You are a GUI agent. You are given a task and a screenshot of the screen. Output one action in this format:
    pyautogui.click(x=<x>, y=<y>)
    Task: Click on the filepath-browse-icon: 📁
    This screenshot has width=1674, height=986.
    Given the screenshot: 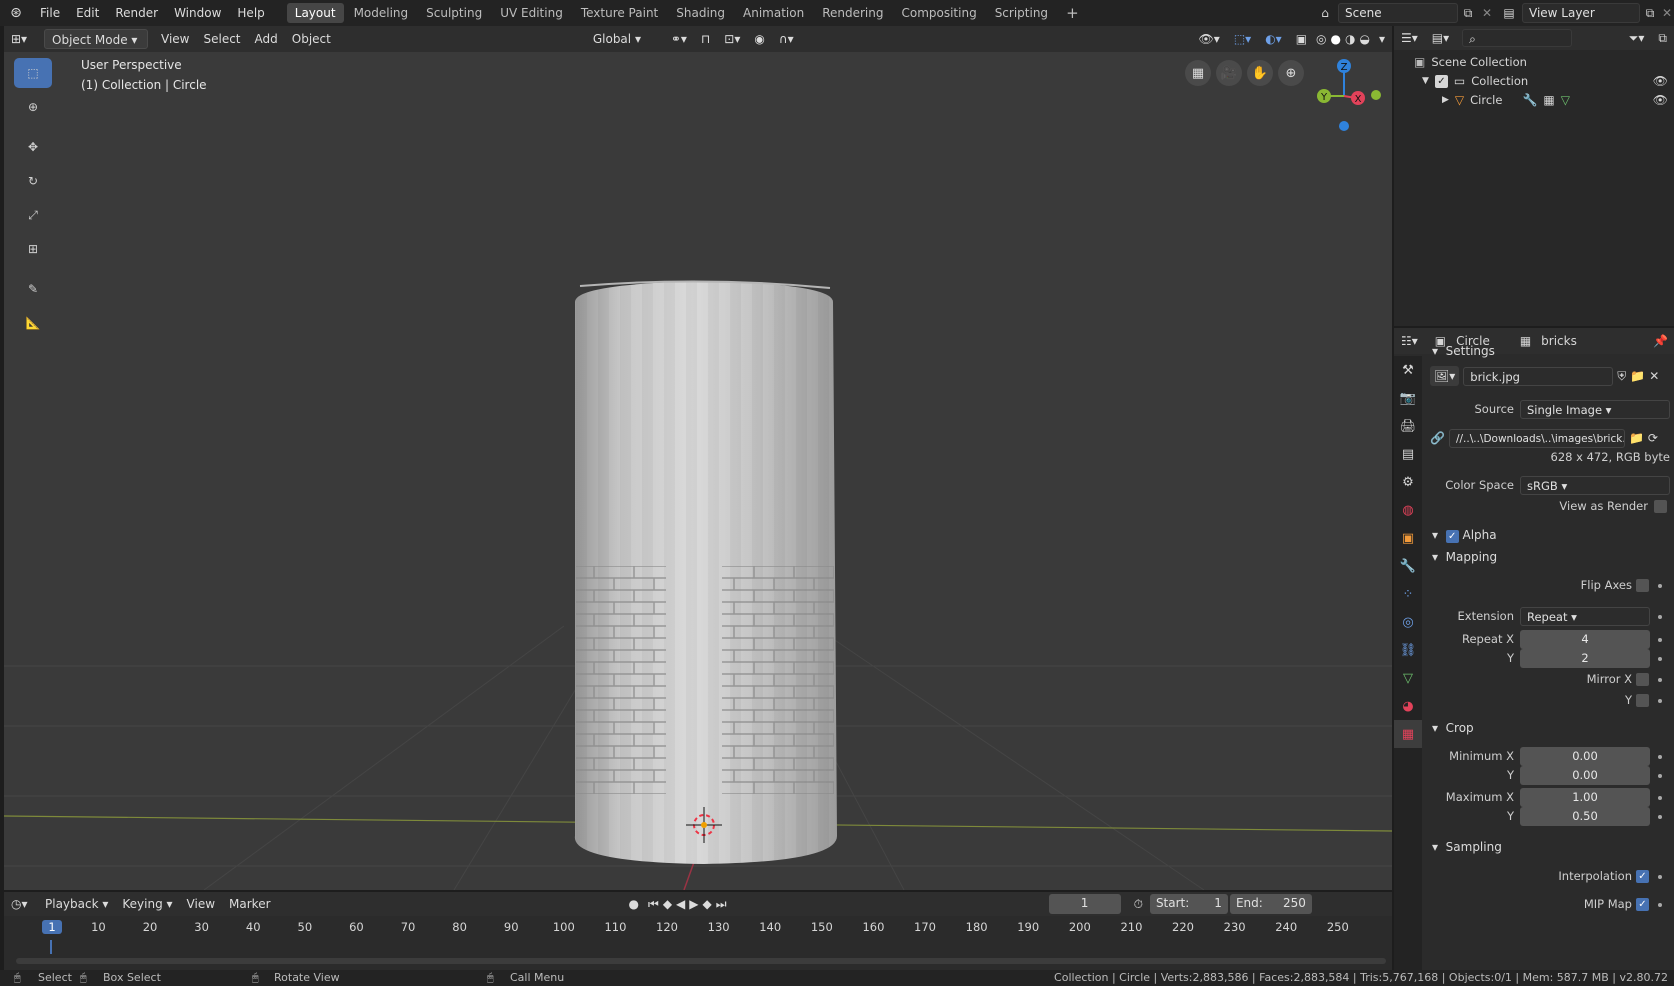 What is the action you would take?
    pyautogui.click(x=1636, y=438)
    